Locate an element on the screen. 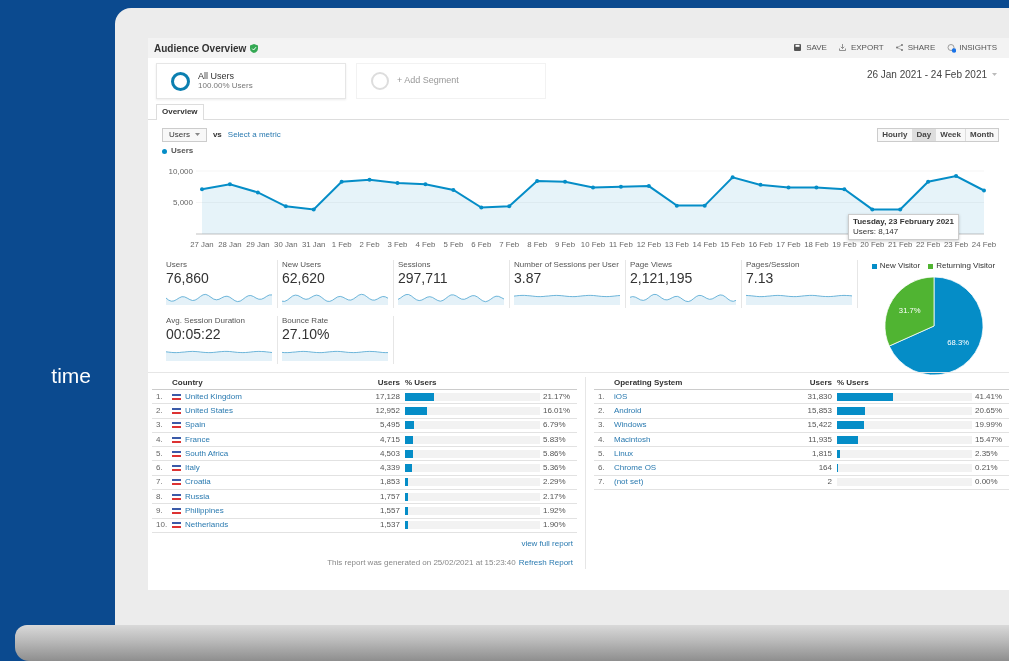  row-link: Android is located at coordinates (627, 410).